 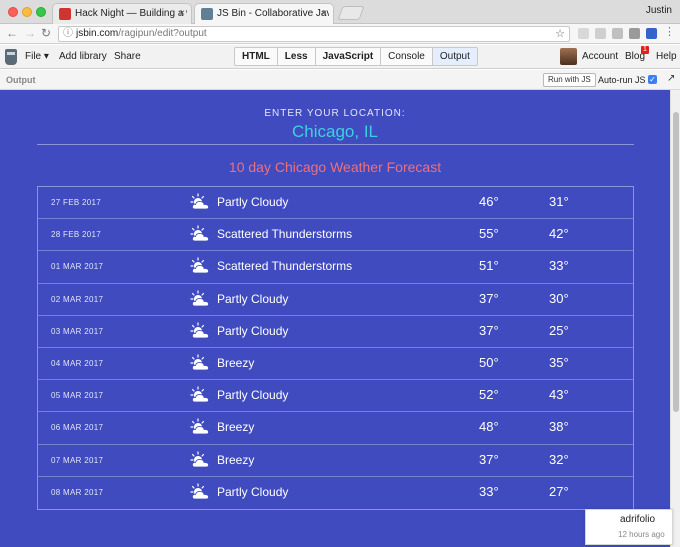 What do you see at coordinates (297, 56) in the screenshot?
I see `tab-less: Less` at bounding box center [297, 56].